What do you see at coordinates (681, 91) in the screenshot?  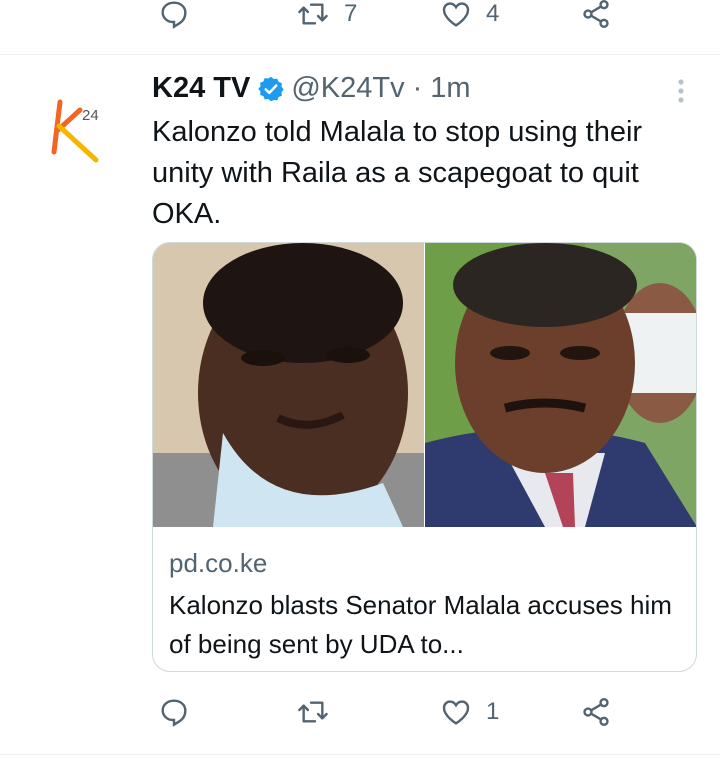 I see `more-options-icon` at bounding box center [681, 91].